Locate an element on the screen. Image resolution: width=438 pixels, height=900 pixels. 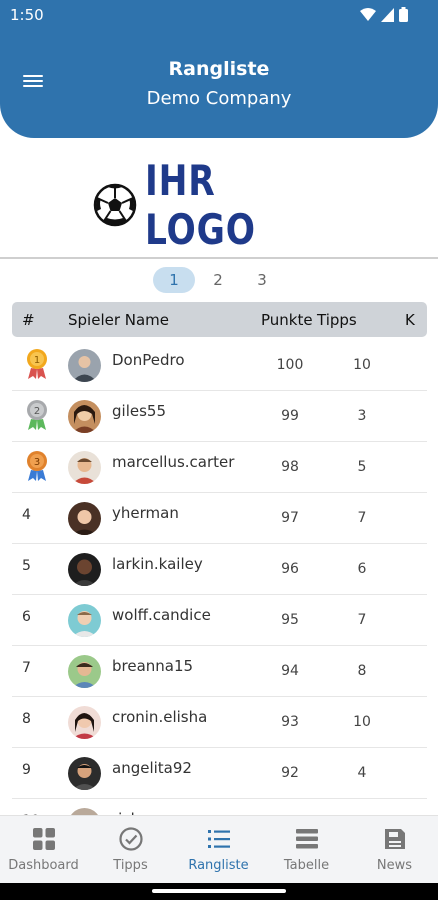
nav-rangliste: Rangliste is located at coordinates (218, 850).